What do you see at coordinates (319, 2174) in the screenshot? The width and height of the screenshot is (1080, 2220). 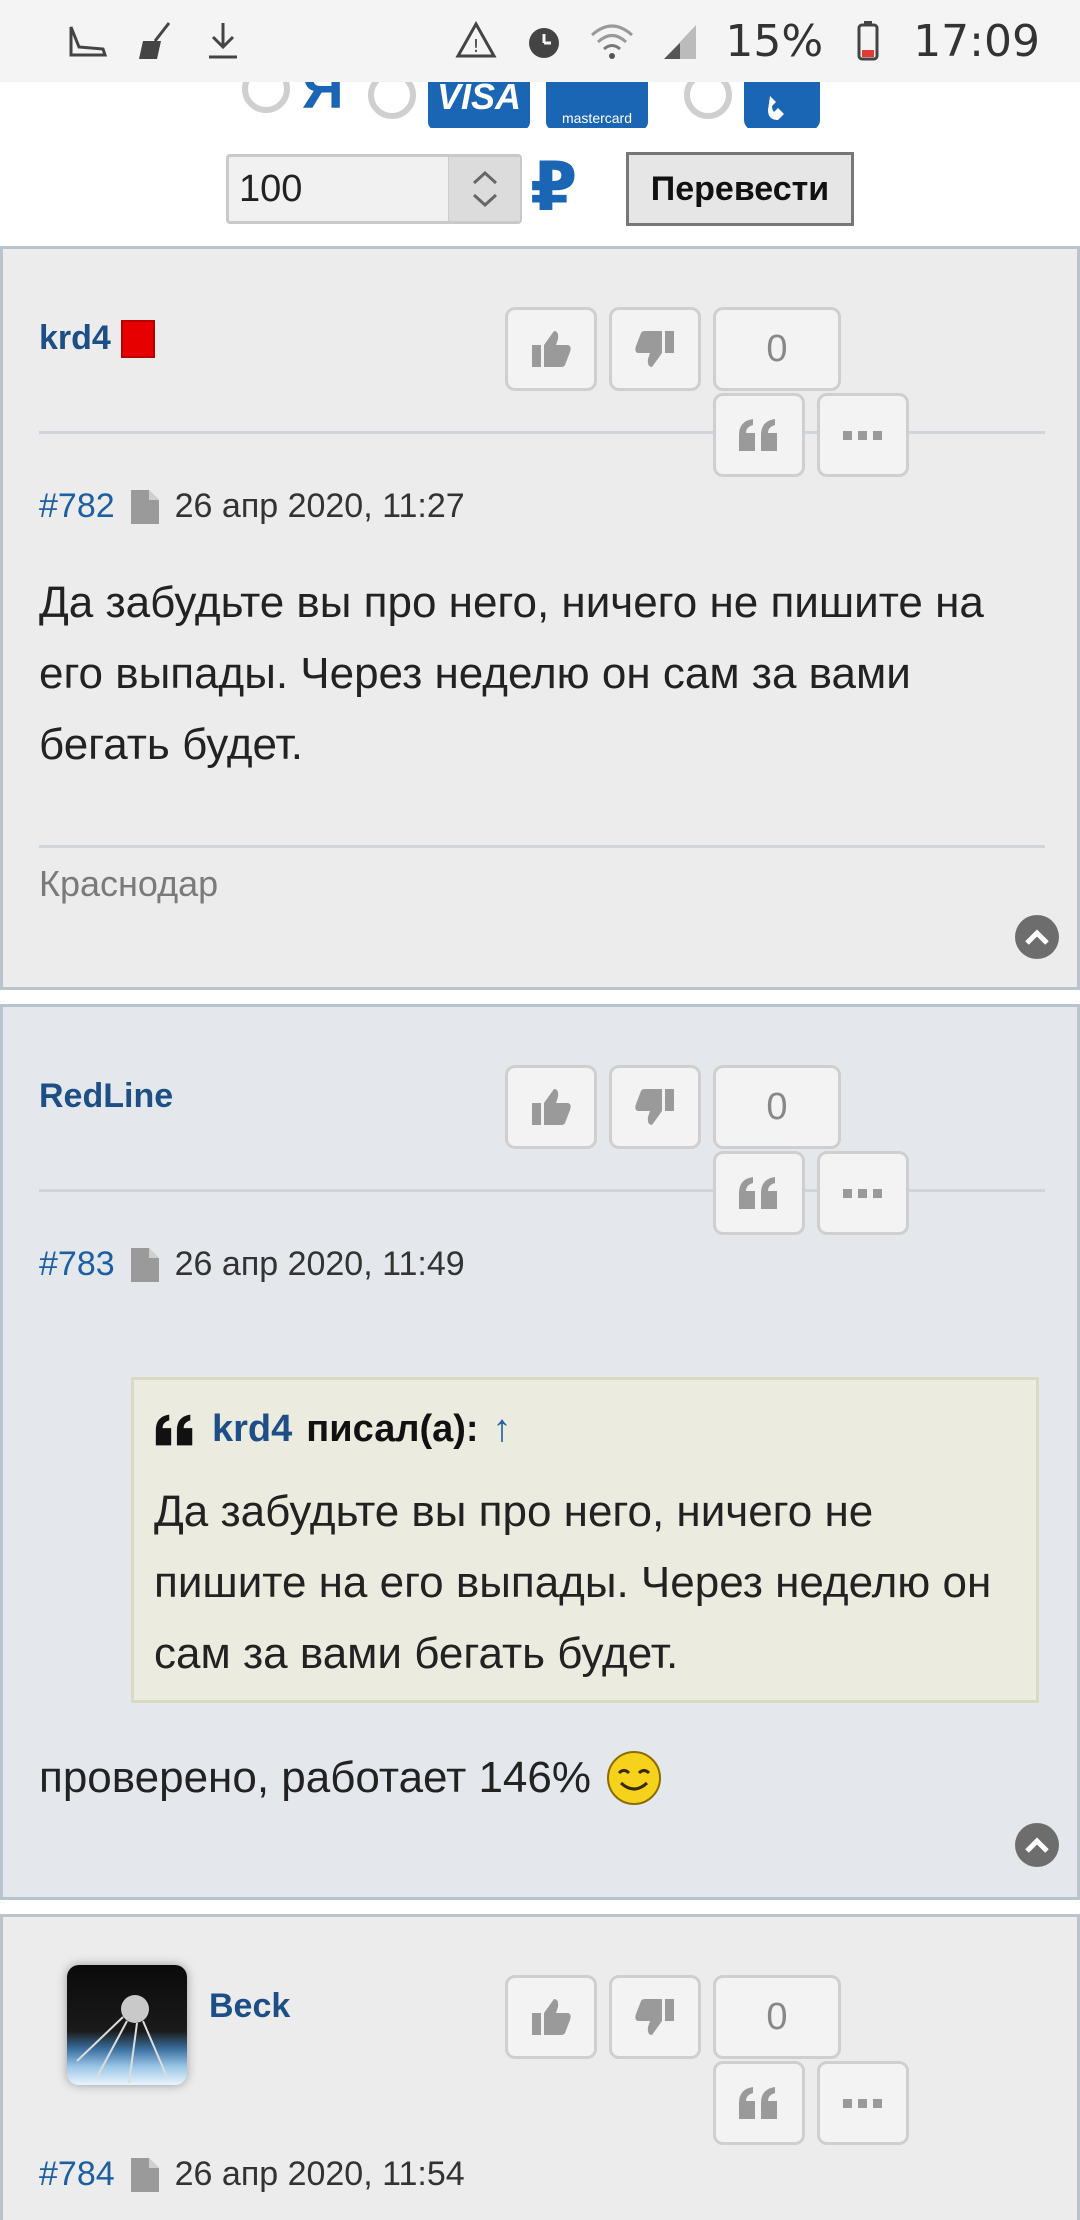 I see `post-date: 26 апр 2020, 11:54` at bounding box center [319, 2174].